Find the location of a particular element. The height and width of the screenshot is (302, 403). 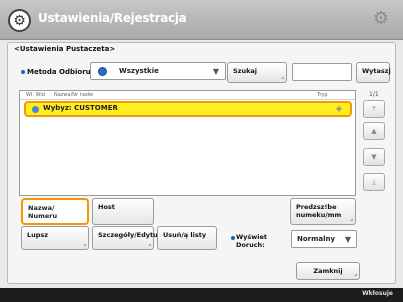

name-number-label: Nazwa/ Numeru is located at coordinates (43, 212).